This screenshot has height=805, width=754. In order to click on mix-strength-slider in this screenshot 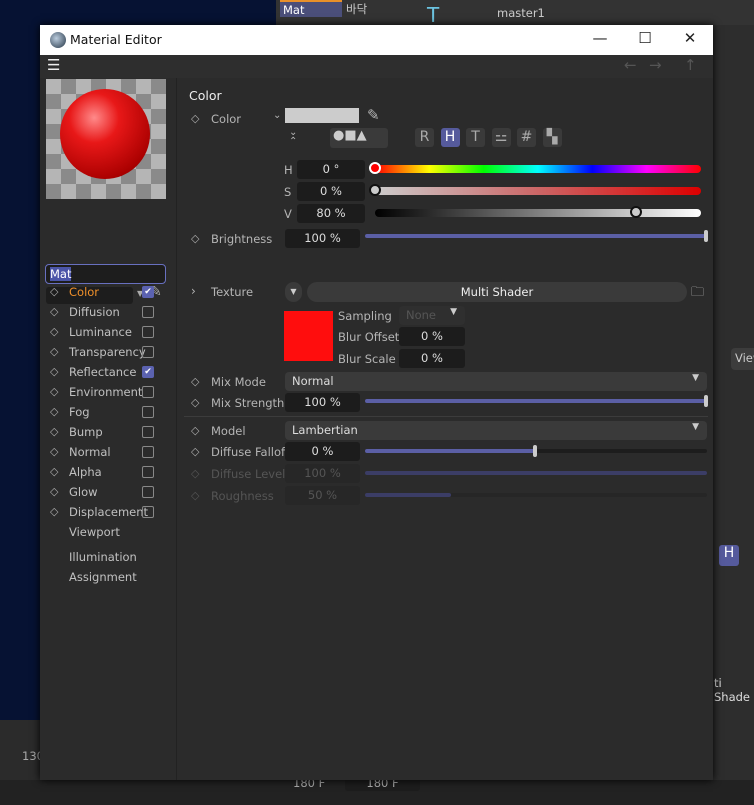, I will do `click(536, 401)`.